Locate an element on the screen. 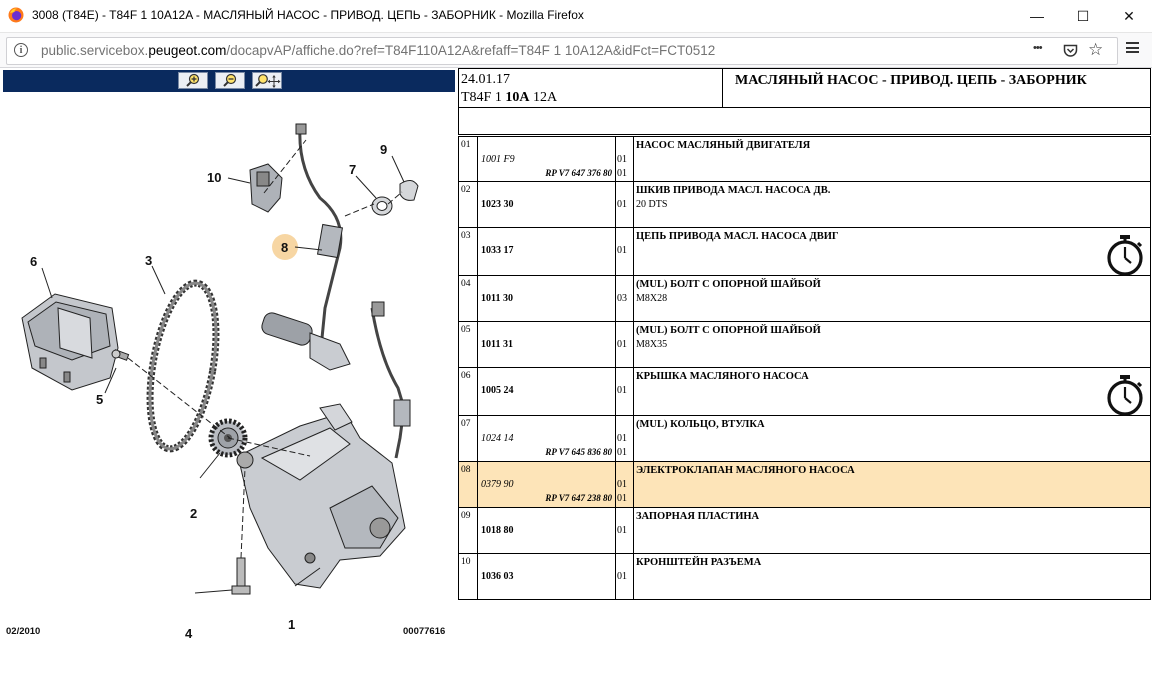  page-actions-button: ••• is located at coordinates (1038, 48).